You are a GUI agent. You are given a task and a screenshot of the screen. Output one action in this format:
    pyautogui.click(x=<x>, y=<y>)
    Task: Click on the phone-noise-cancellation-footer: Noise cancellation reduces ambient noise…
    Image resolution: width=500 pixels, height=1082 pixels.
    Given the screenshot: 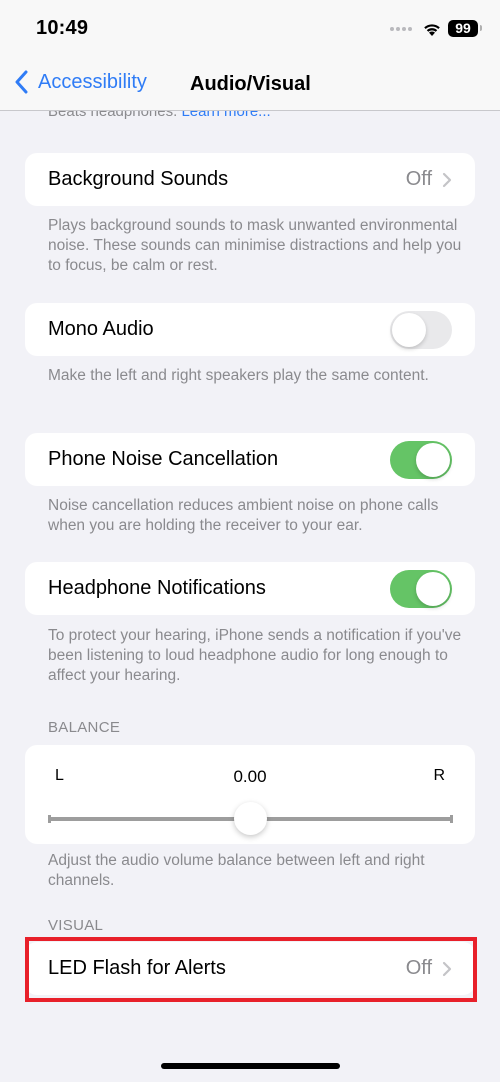 What is the action you would take?
    pyautogui.click(x=243, y=515)
    